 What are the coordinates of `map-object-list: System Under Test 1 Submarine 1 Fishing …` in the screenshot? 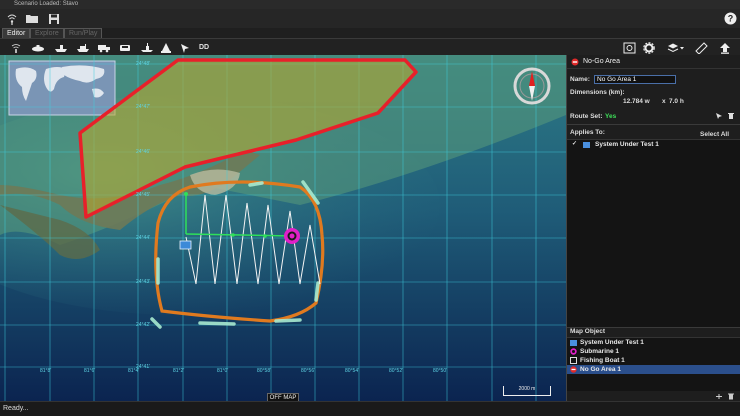 It's located at (653, 364).